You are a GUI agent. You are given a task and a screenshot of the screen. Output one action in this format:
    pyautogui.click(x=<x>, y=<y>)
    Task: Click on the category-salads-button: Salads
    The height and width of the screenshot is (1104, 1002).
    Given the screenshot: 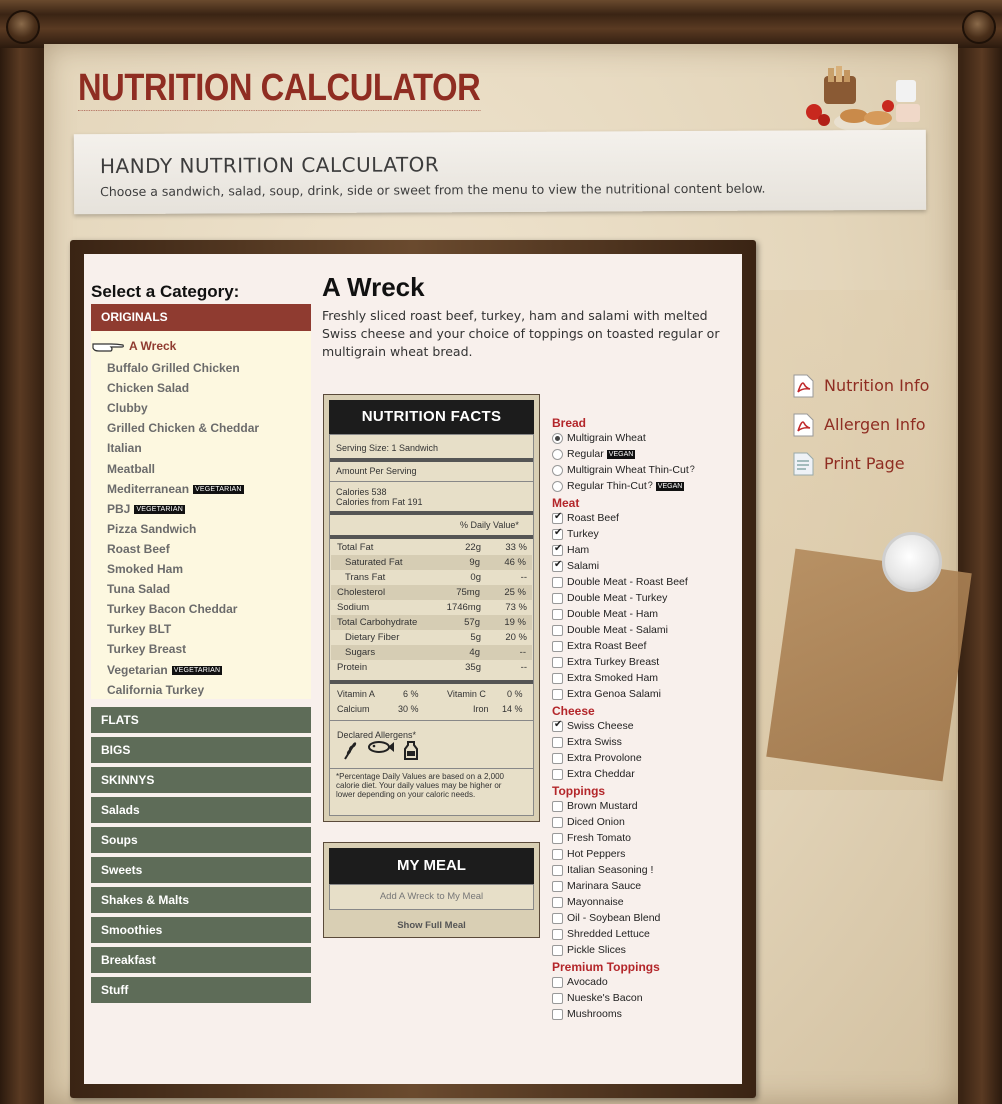 What is the action you would take?
    pyautogui.click(x=201, y=810)
    